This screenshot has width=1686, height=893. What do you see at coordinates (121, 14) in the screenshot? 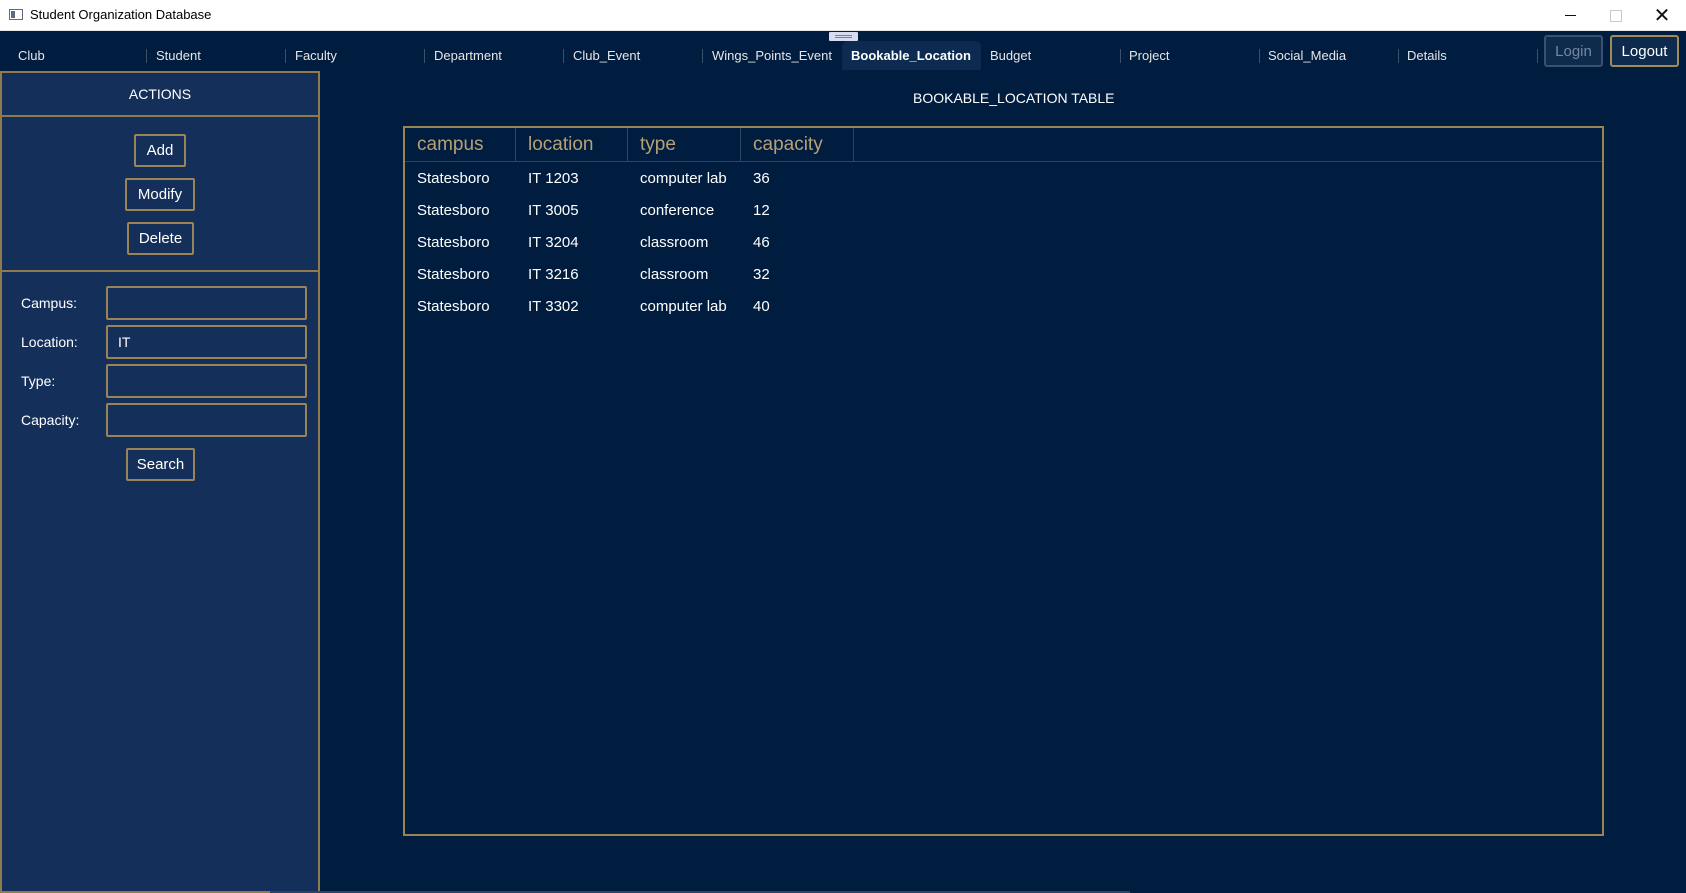
I see `window-title: Student Organization Database` at bounding box center [121, 14].